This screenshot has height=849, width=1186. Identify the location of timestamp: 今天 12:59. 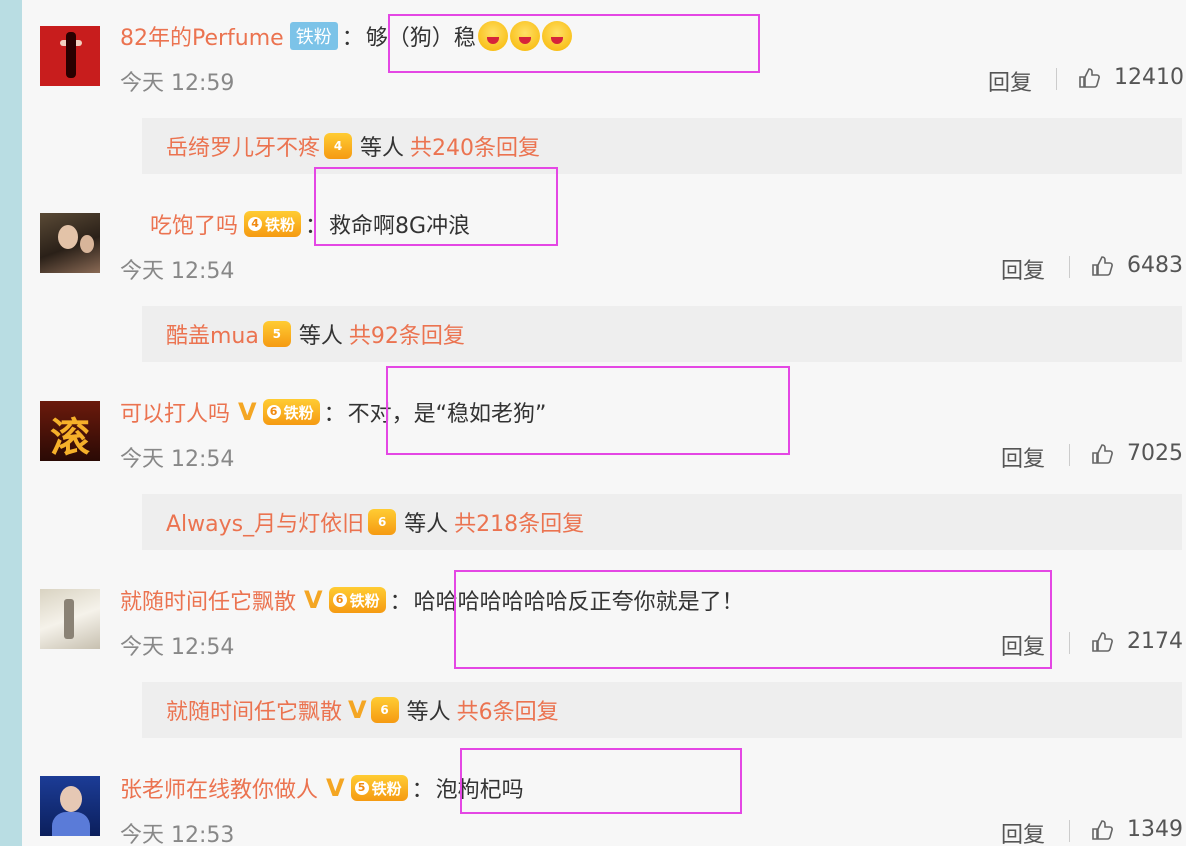
(177, 83).